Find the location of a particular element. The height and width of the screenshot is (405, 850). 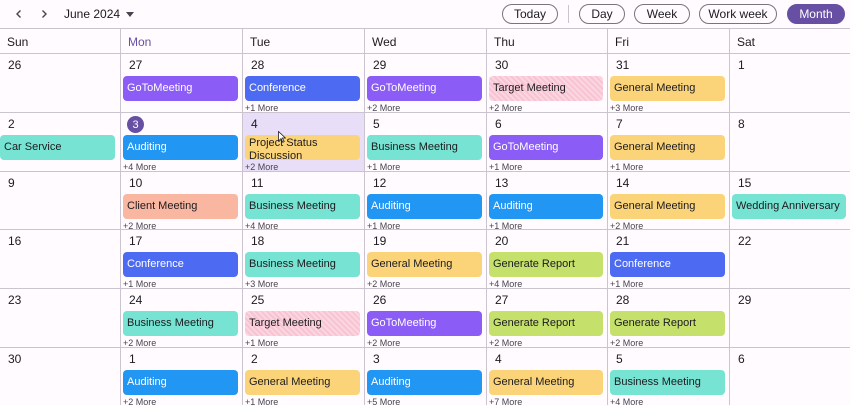

day-cell: 24 Business Meeting +2 More is located at coordinates (181, 318).